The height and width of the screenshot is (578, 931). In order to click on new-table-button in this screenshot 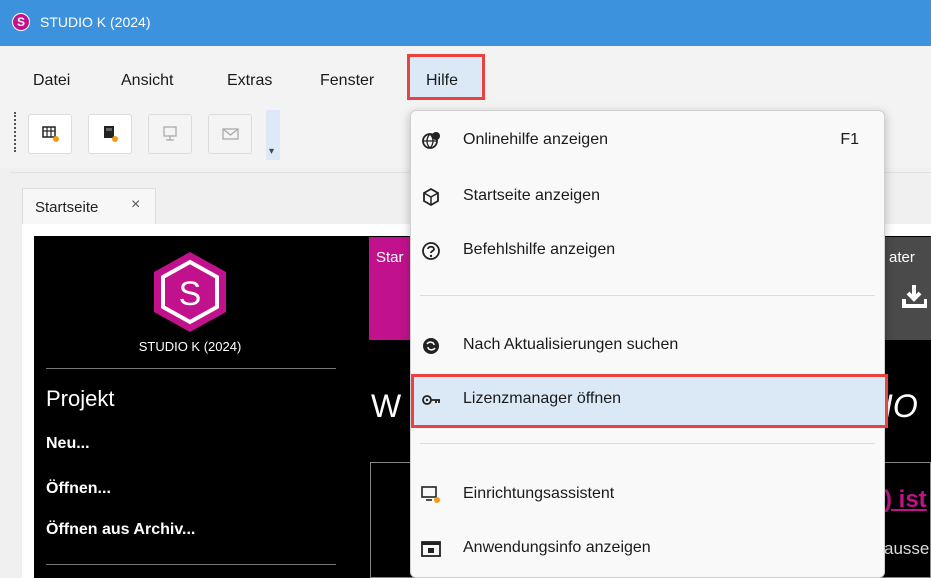, I will do `click(50, 134)`.